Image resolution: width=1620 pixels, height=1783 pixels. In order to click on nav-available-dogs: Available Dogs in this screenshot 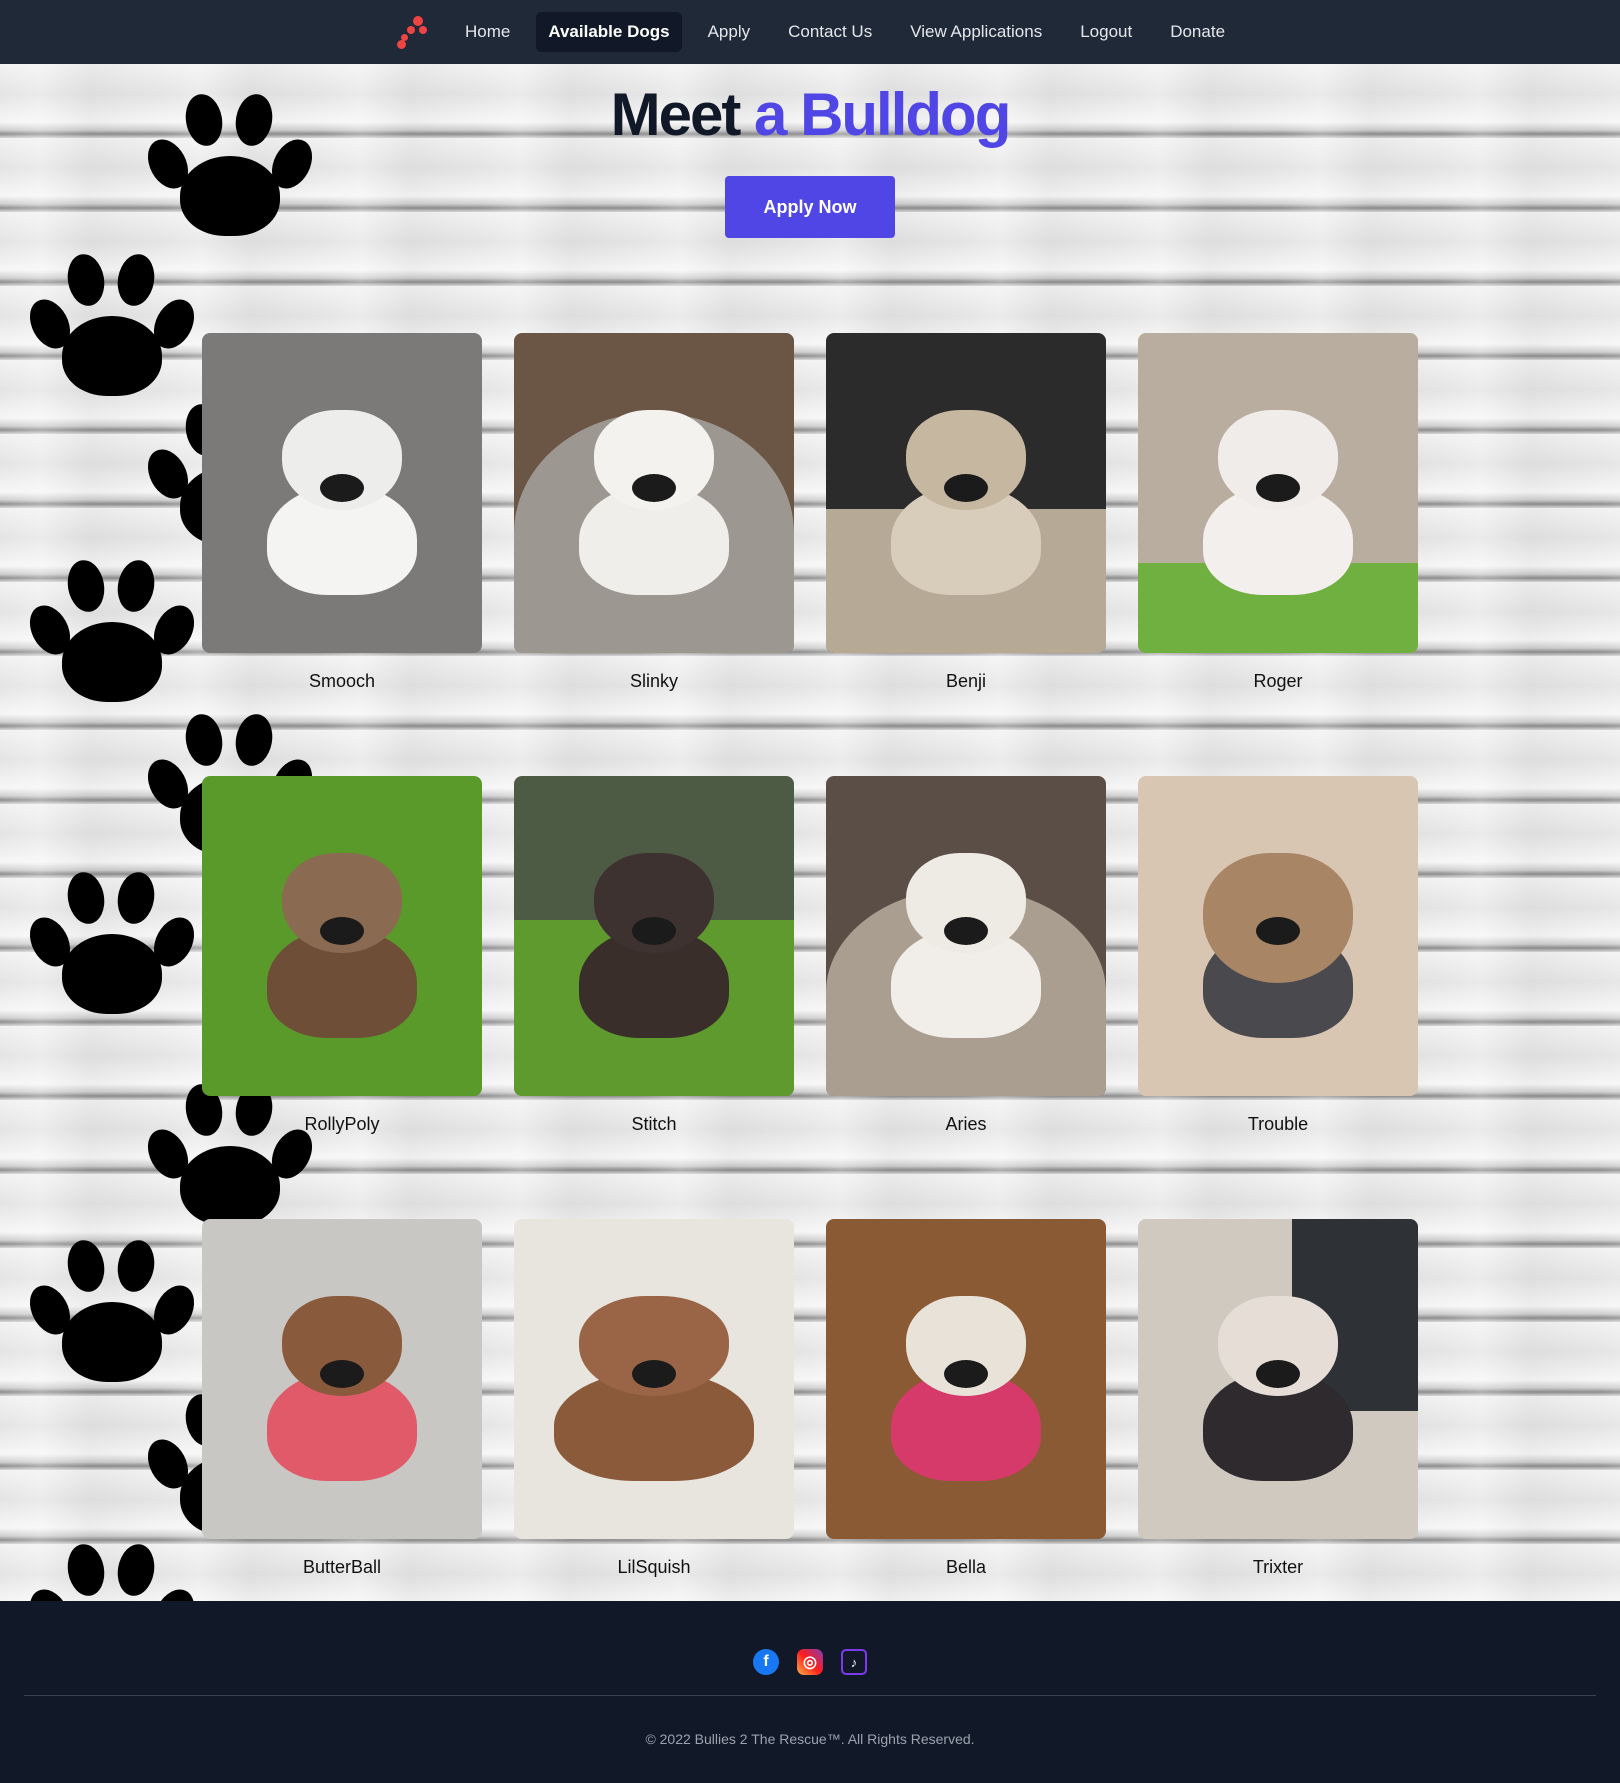, I will do `click(609, 32)`.